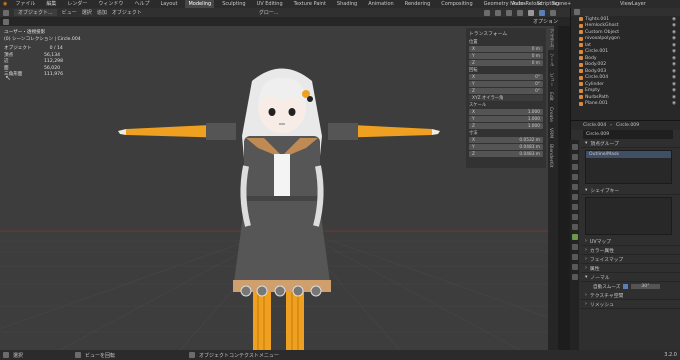 This screenshot has width=680, height=360. What do you see at coordinates (497, 12) in the screenshot?
I see `gizmo-icon` at bounding box center [497, 12].